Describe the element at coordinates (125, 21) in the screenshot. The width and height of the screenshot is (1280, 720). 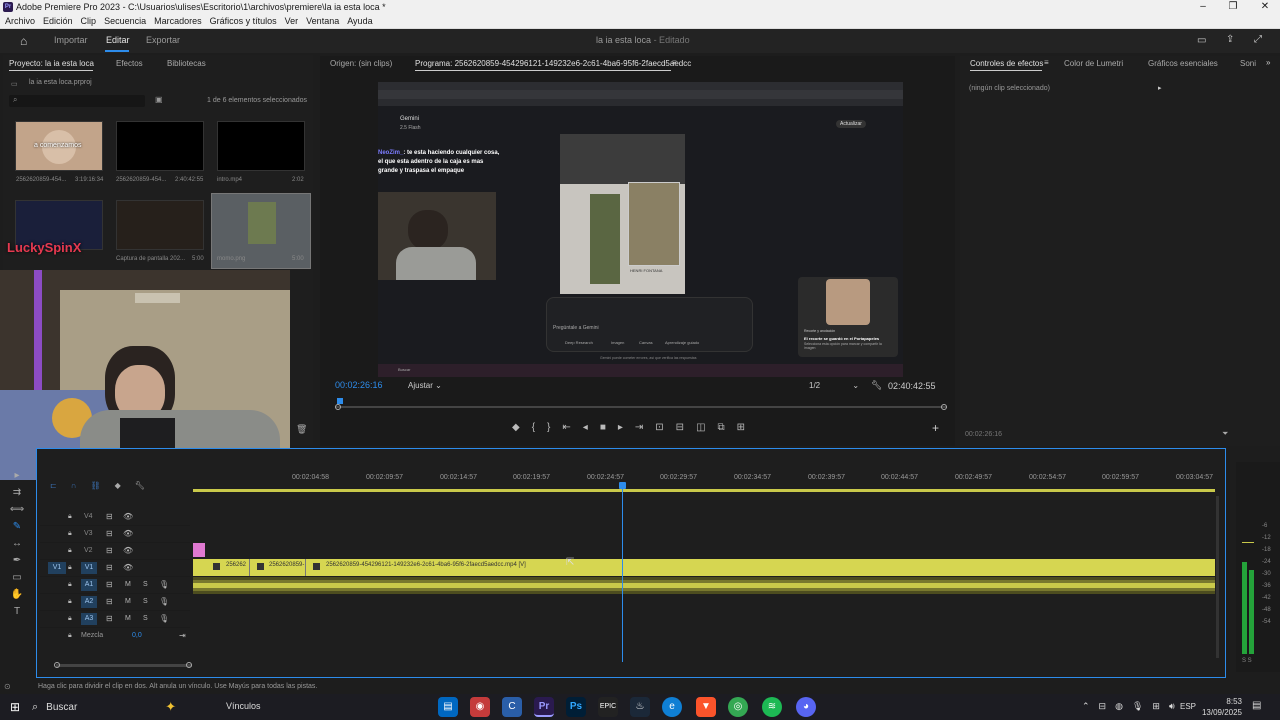
I see `menu-secuencia: Secuencia` at that location.